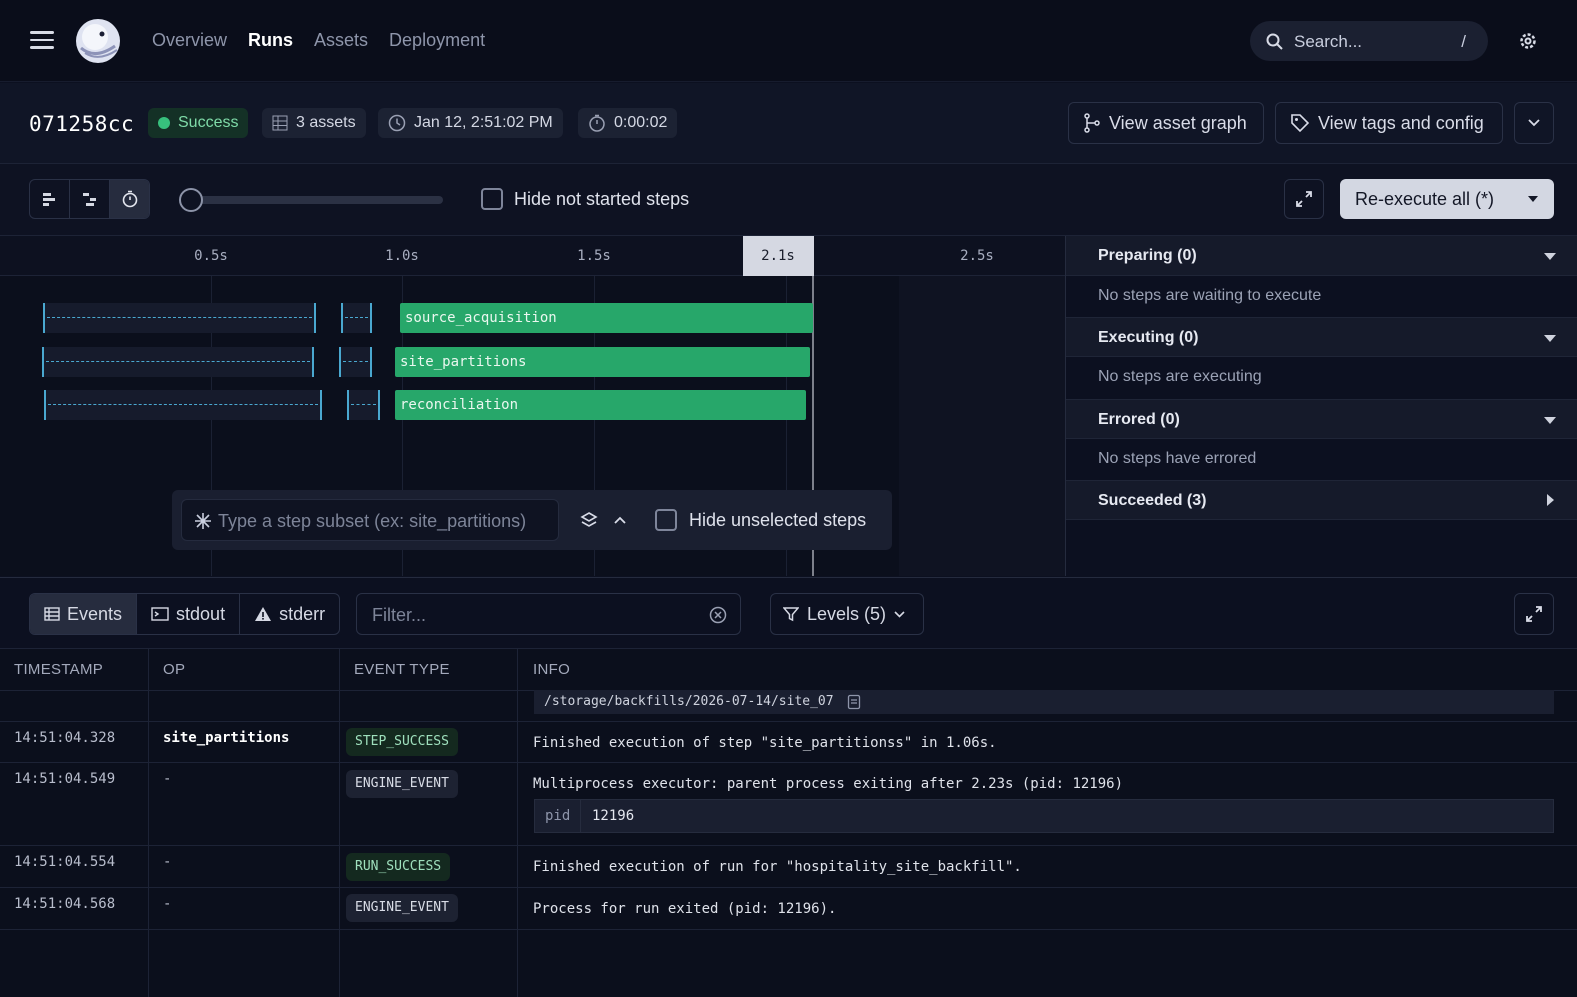  What do you see at coordinates (201, 613) in the screenshot?
I see `tab-stdout-label: stdout` at bounding box center [201, 613].